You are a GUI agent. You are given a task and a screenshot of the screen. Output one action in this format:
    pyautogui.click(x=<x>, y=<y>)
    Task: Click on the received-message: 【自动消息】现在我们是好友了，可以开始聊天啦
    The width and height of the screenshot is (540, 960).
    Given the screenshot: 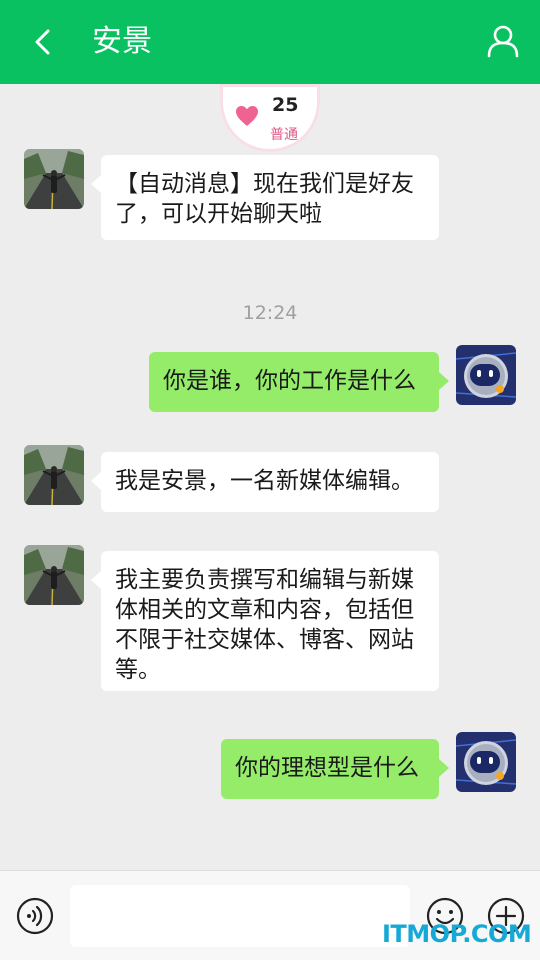 What is the action you would take?
    pyautogui.click(x=265, y=197)
    